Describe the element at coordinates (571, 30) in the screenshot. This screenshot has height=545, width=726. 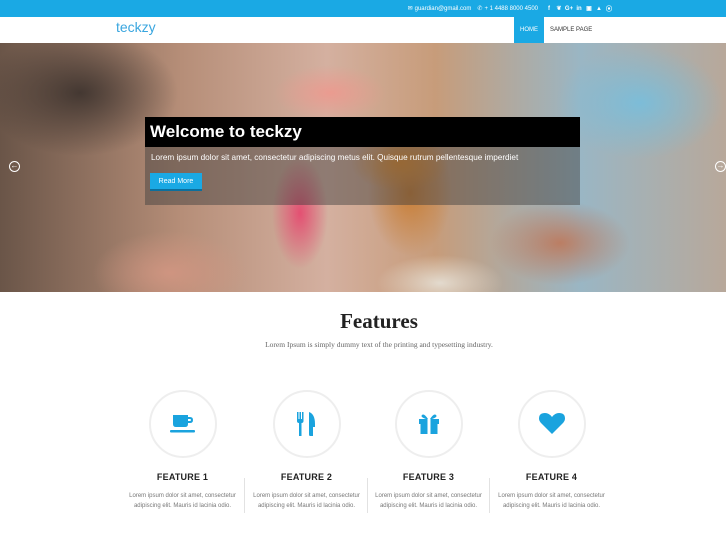
I see `nav-item-sample-page: SAMPLE PAGE` at that location.